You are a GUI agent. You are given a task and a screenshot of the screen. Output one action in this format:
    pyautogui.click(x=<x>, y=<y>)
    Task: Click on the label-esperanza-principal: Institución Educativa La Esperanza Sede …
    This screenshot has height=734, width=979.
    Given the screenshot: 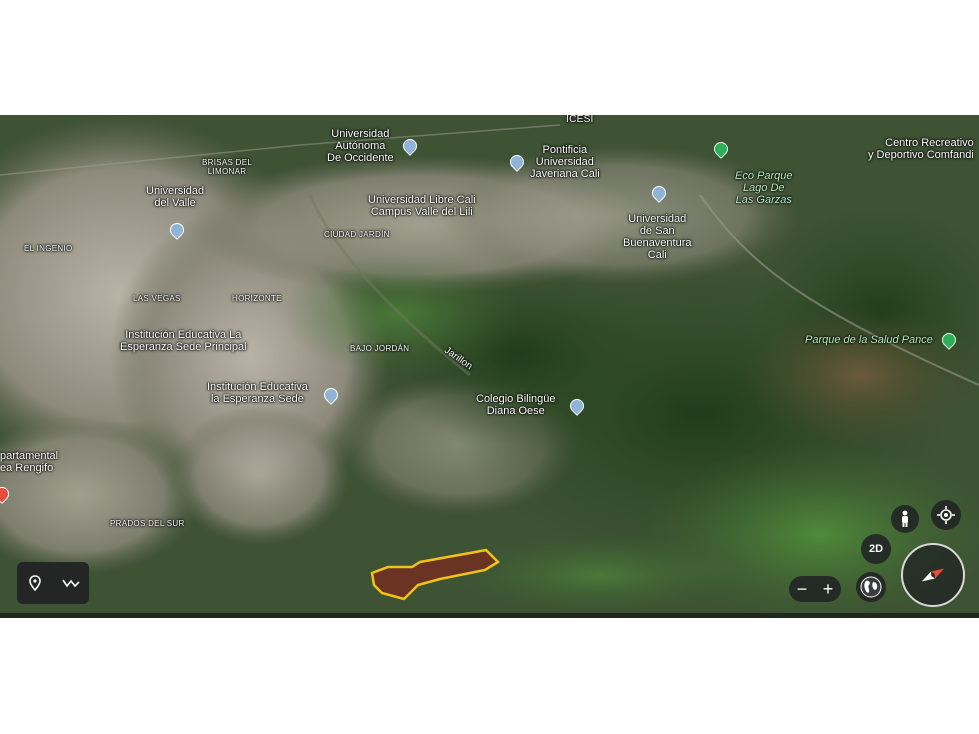 What is the action you would take?
    pyautogui.click(x=183, y=341)
    